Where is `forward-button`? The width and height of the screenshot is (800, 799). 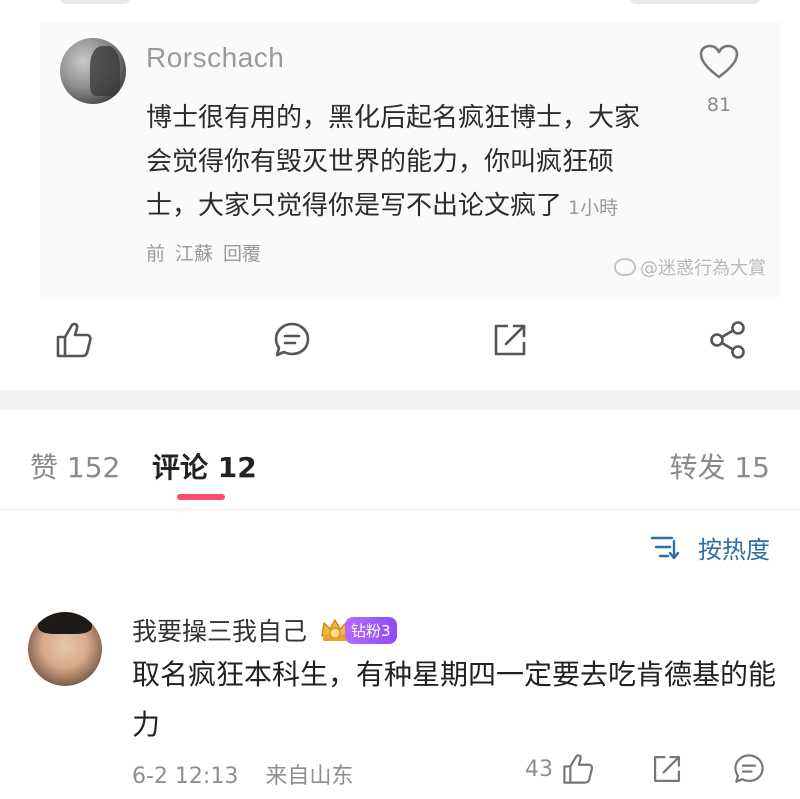
forward-button is located at coordinates (728, 340).